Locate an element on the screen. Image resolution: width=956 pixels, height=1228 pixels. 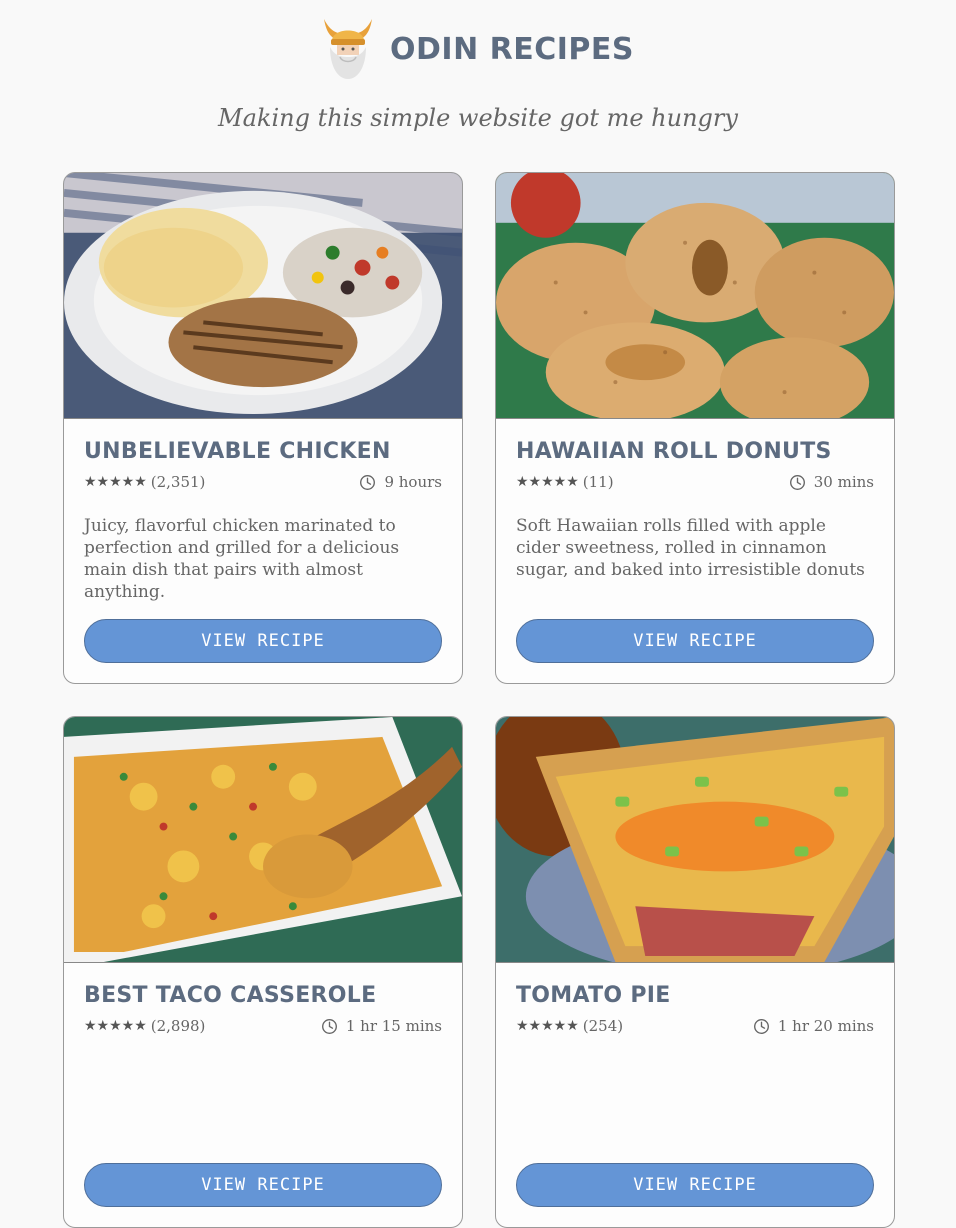
recipe-rating: ★★★★★ (254) is located at coordinates (569, 1026).